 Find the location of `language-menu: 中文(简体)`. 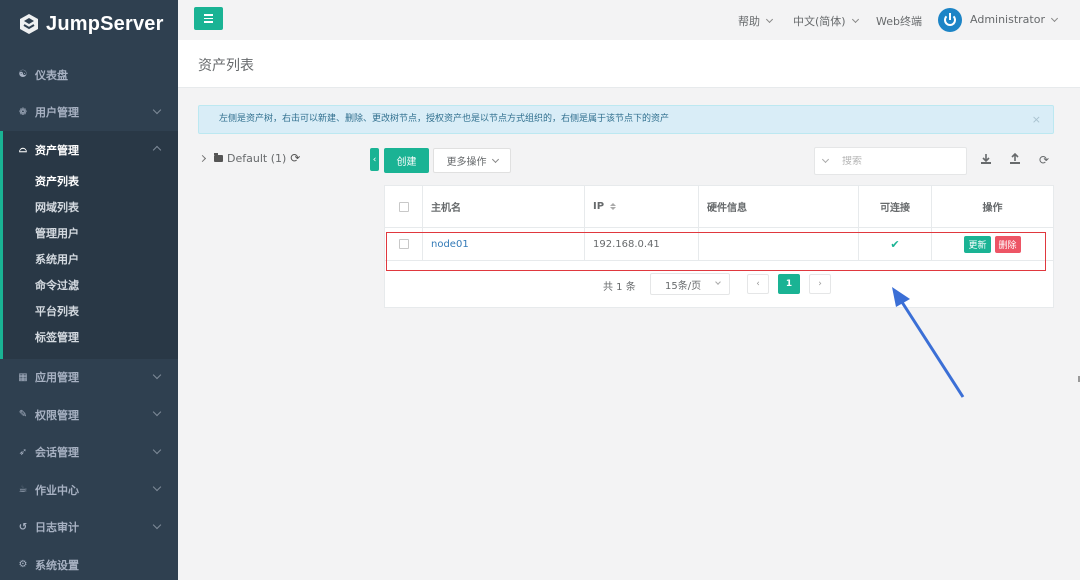

language-menu: 中文(简体) is located at coordinates (826, 21).